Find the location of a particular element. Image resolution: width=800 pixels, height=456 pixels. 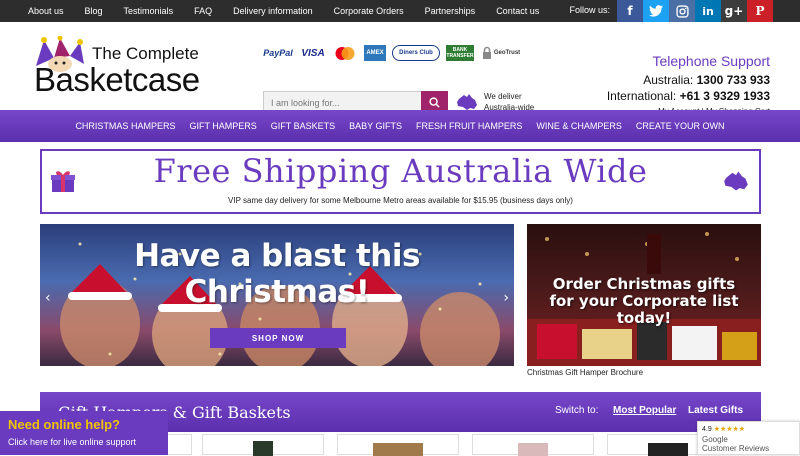

nav-create-your-own: CREATE YOUR OWN is located at coordinates (680, 126).